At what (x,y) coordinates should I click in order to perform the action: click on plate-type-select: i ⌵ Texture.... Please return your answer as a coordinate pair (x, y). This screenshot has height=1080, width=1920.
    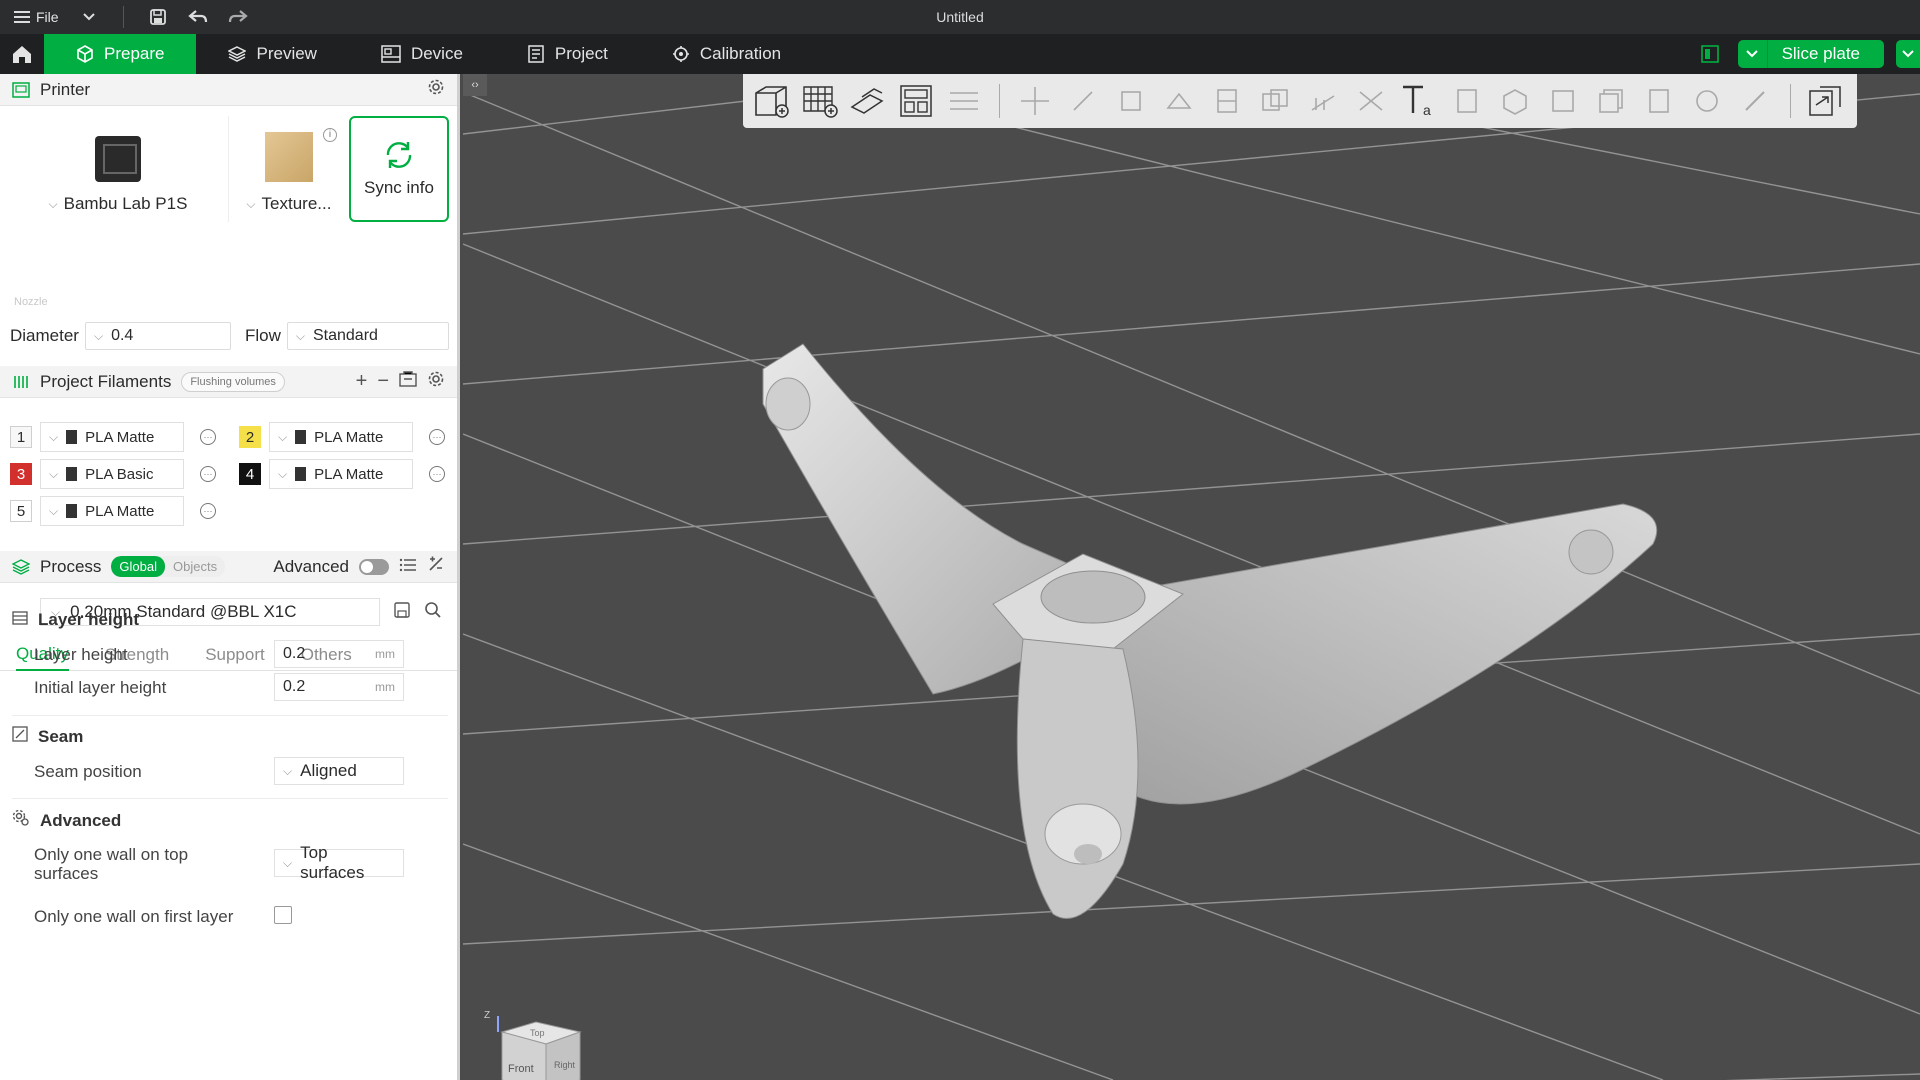
    Looking at the image, I should click on (289, 169).